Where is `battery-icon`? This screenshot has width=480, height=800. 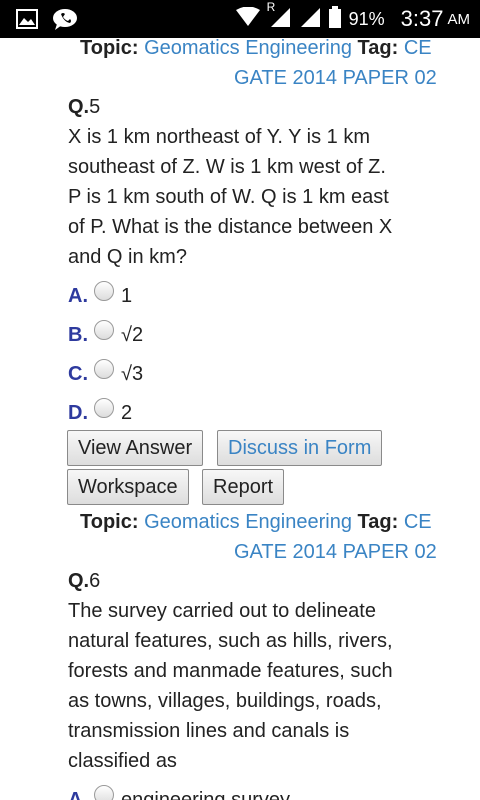 battery-icon is located at coordinates (334, 19).